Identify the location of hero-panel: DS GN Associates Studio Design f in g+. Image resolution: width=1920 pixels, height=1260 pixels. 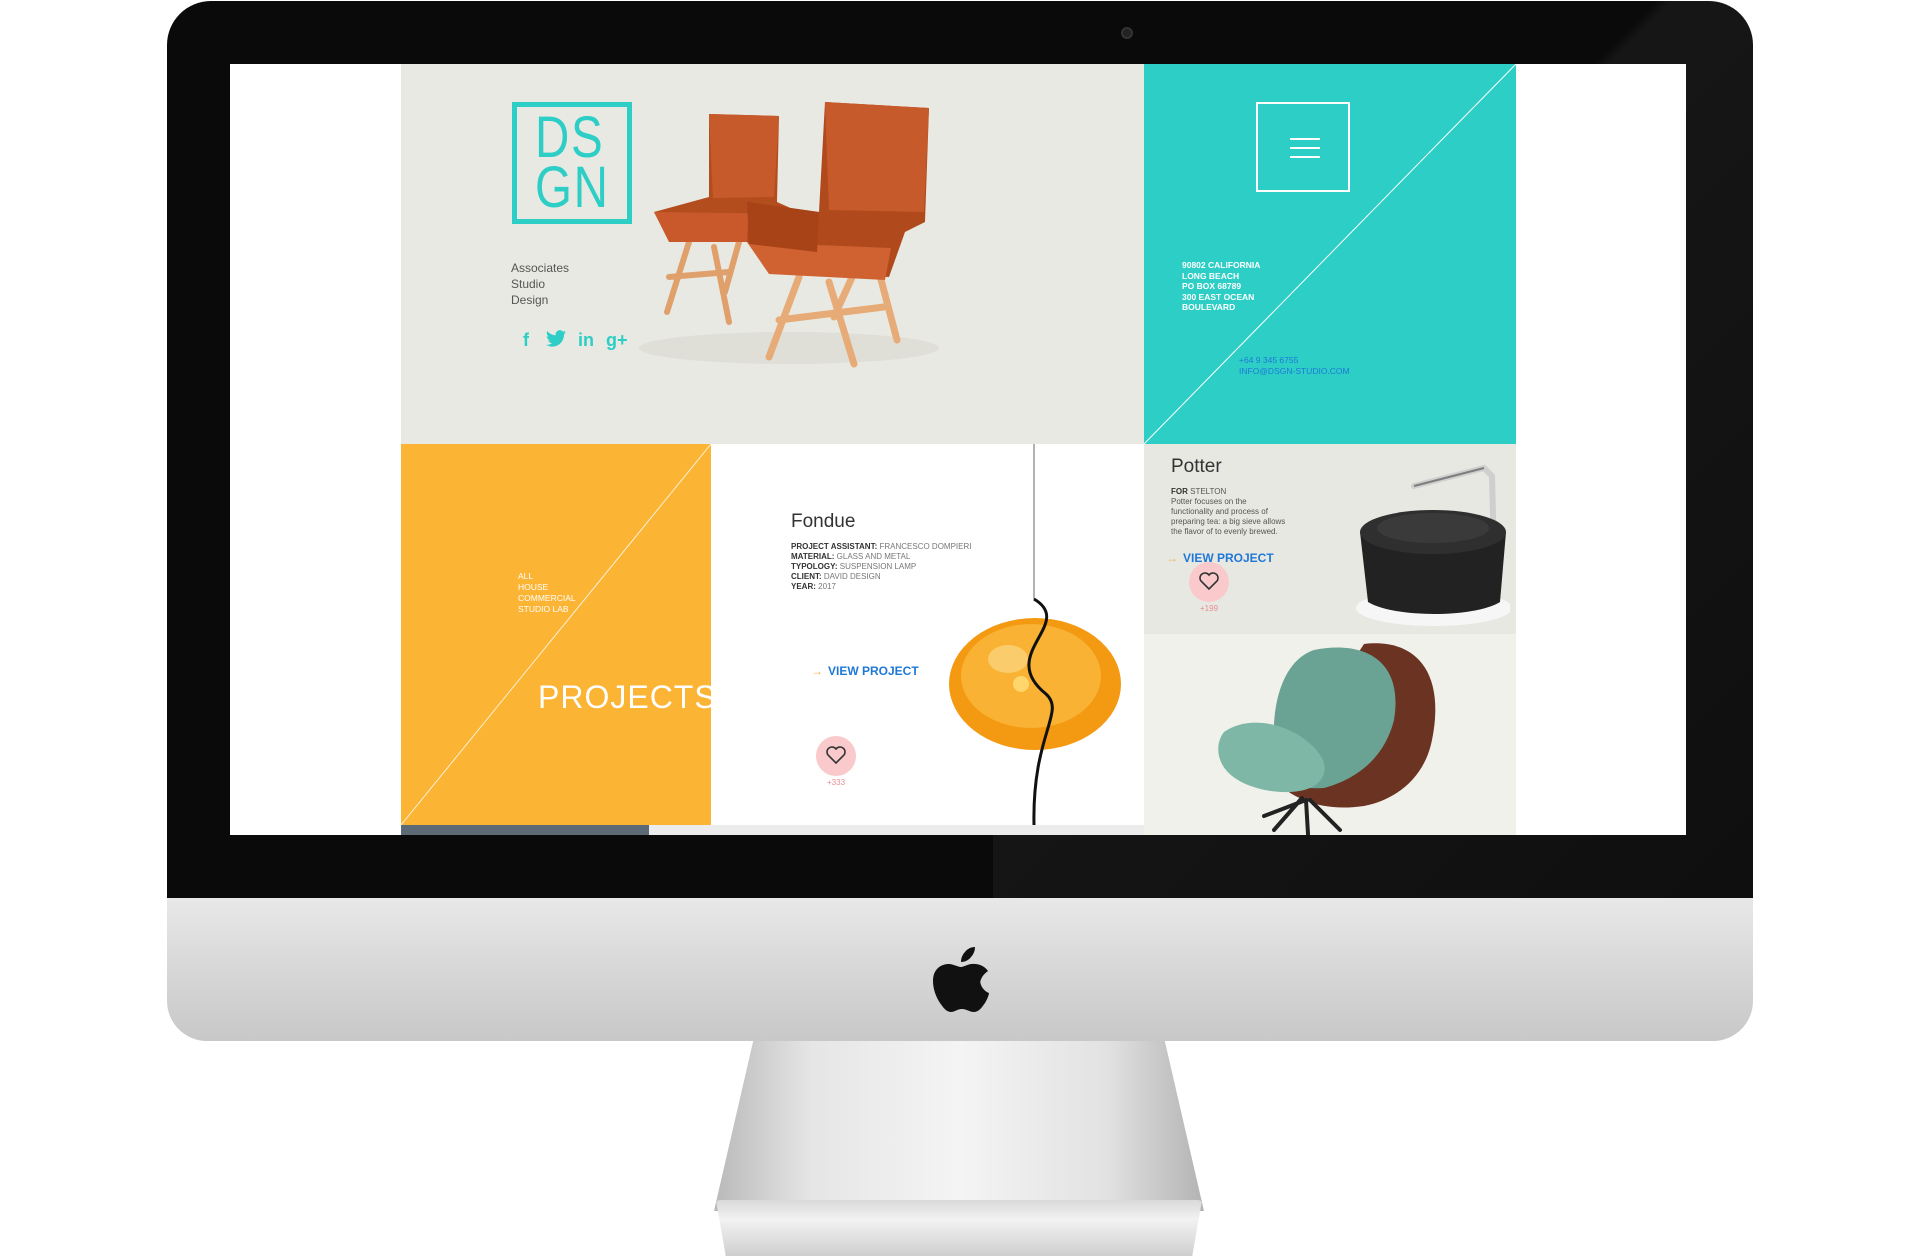
(772, 254).